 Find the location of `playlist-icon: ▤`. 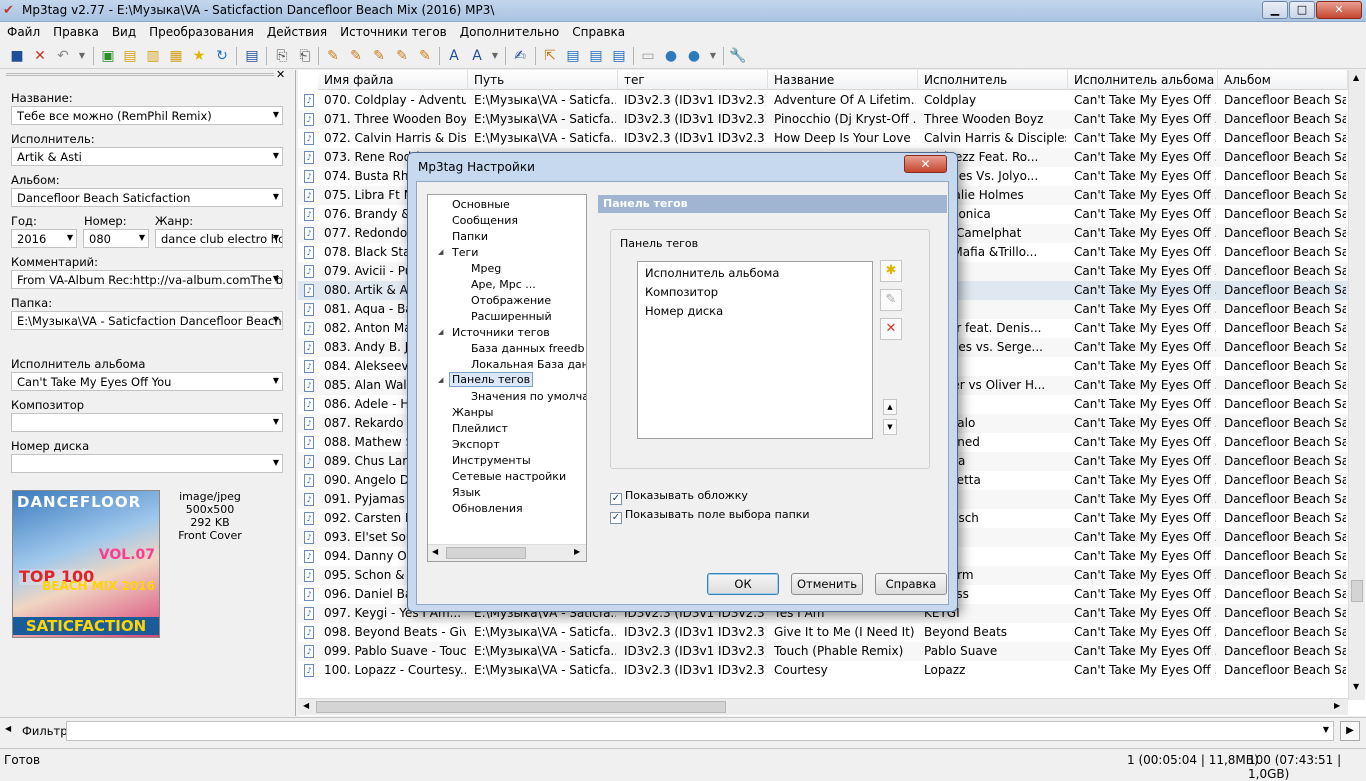

playlist-icon: ▤ is located at coordinates (573, 56).